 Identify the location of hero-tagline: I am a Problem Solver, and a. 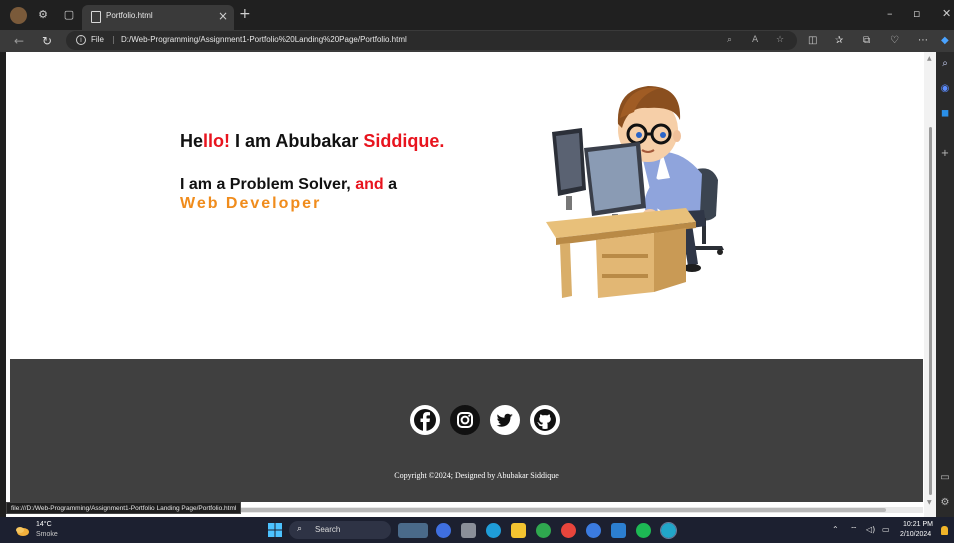
(288, 185).